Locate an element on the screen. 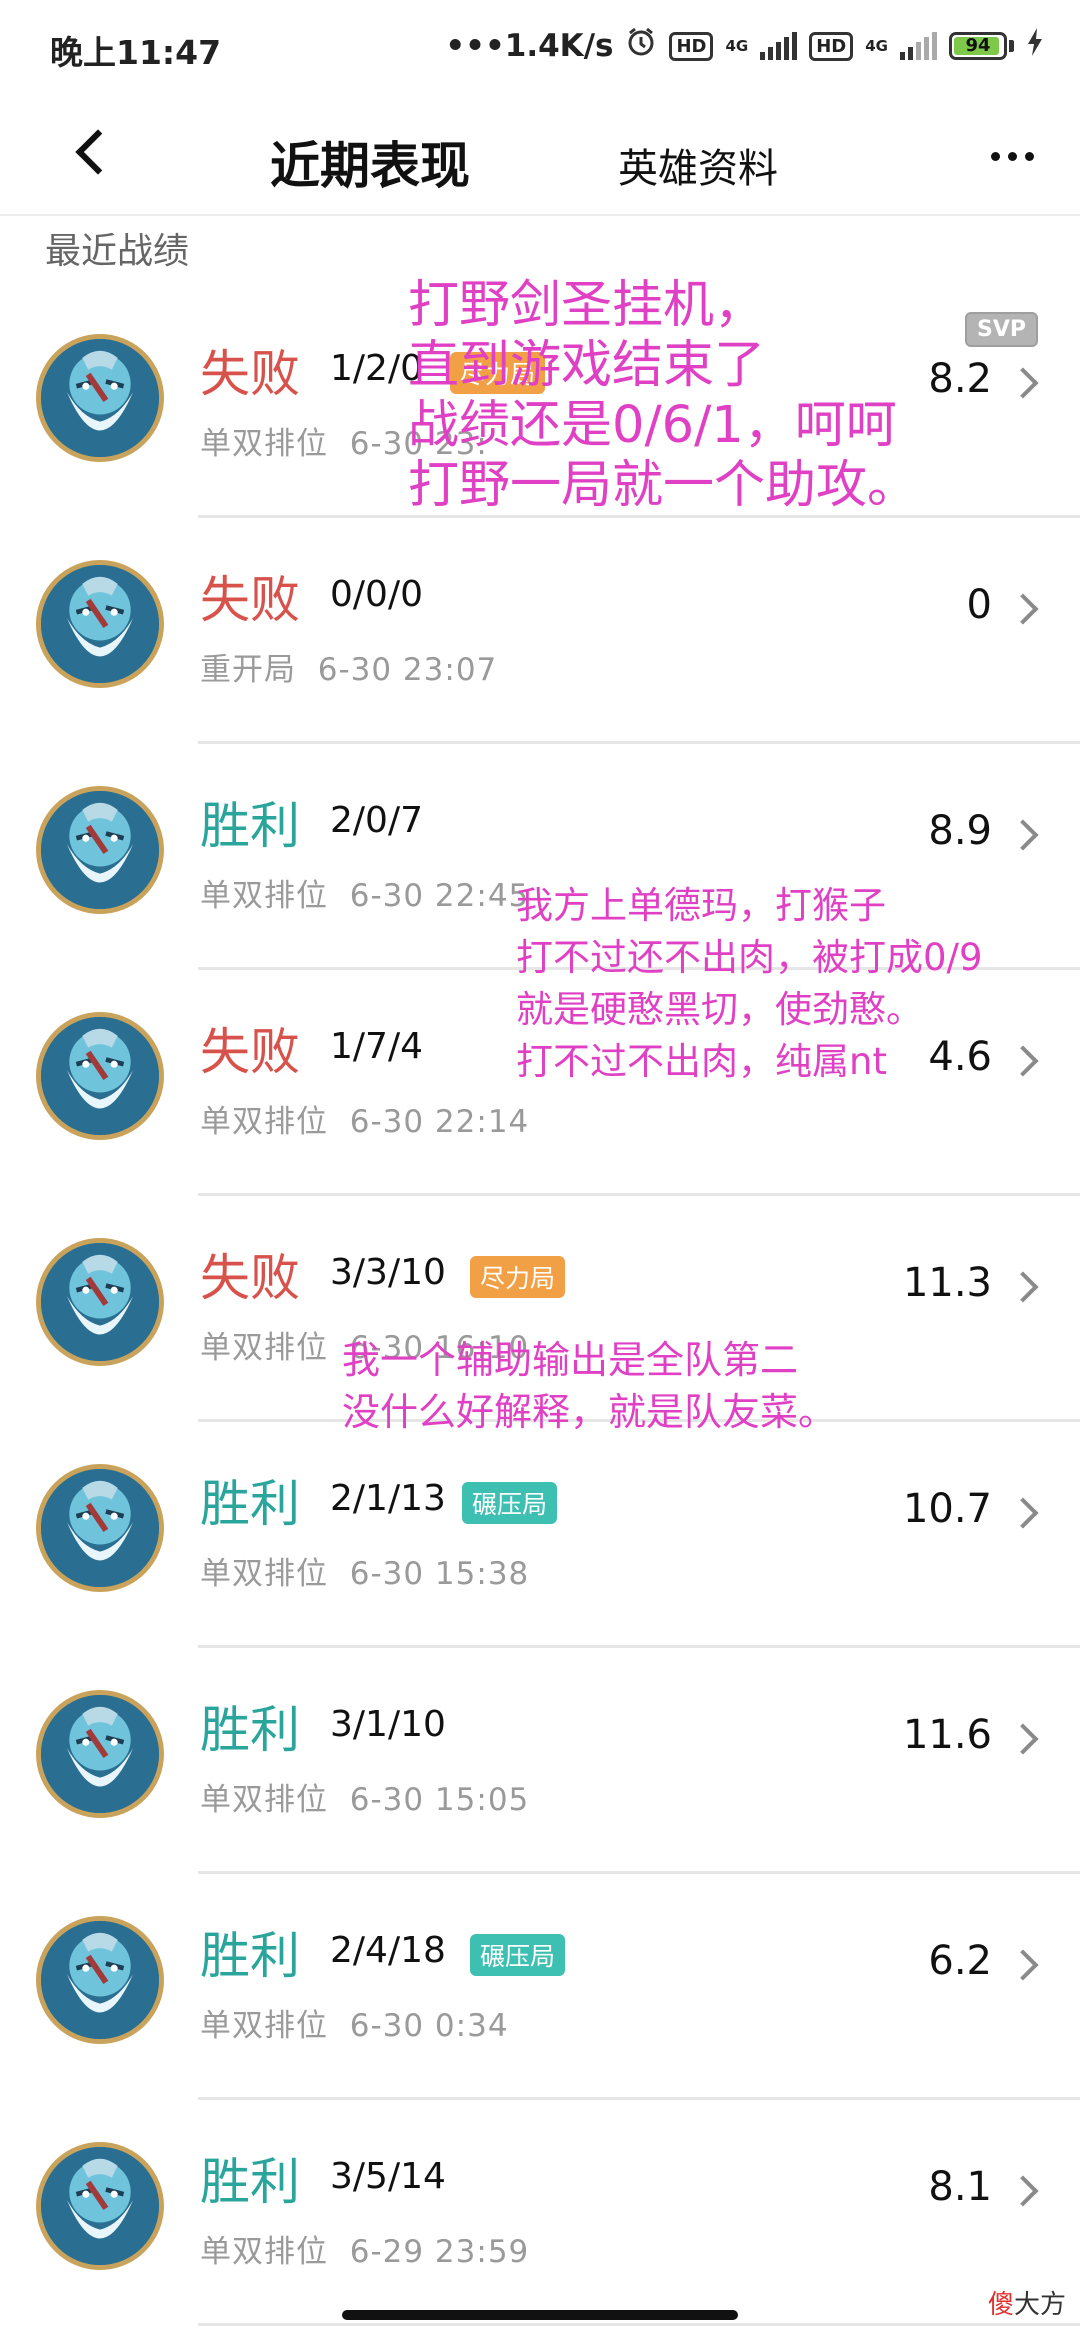 The height and width of the screenshot is (2340, 1080). match-score: 11.6 is located at coordinates (947, 1735).